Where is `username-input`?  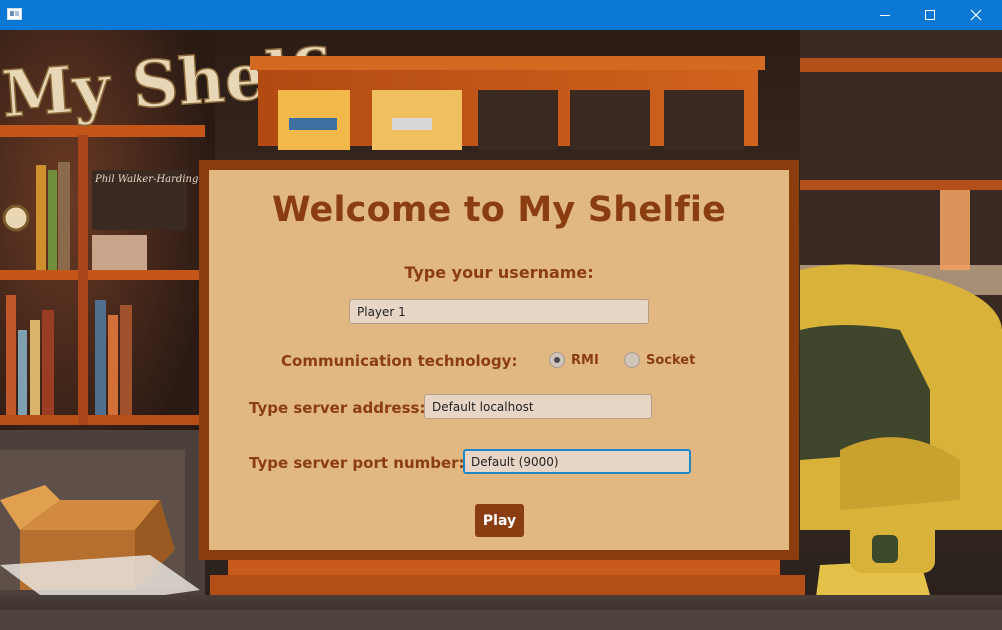 username-input is located at coordinates (499, 311).